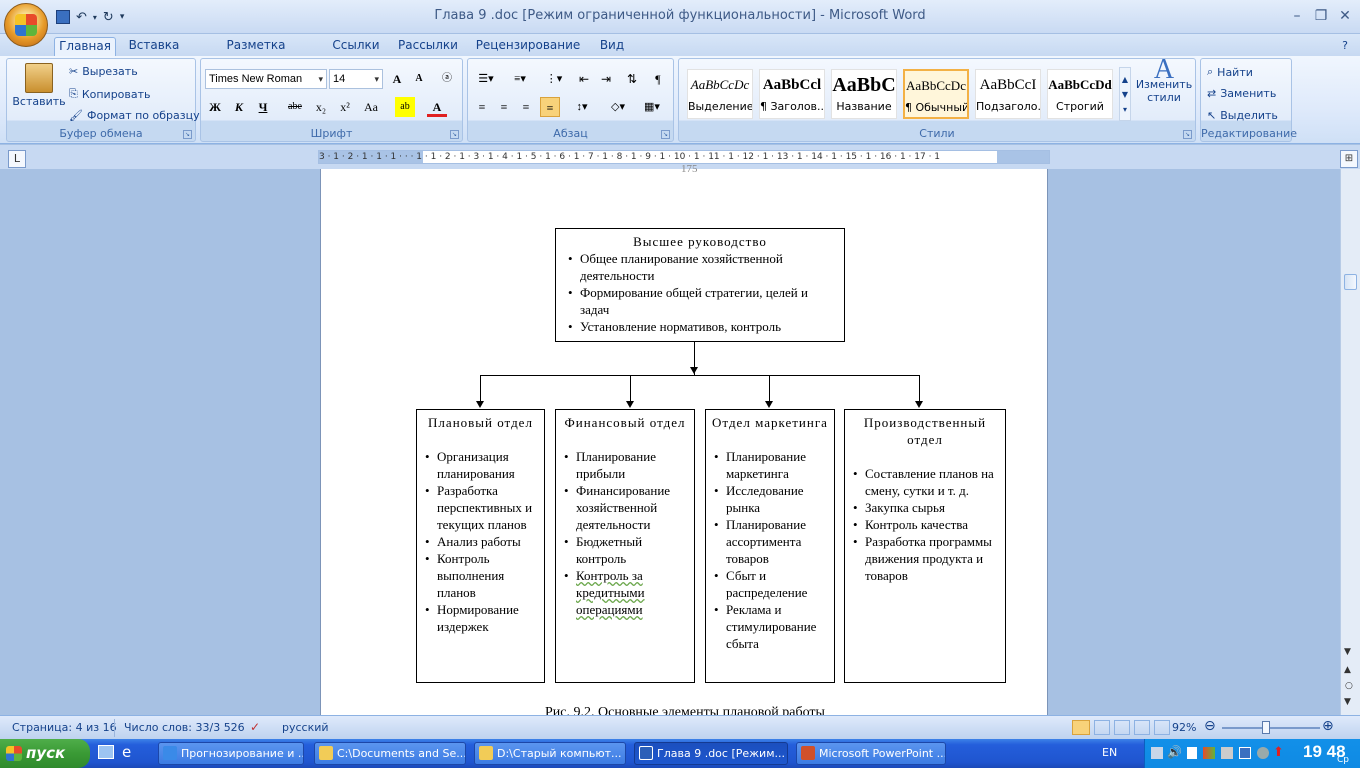  What do you see at coordinates (554, 79) in the screenshot?
I see `multilevel-list-icon: ⋮▾` at bounding box center [554, 79].